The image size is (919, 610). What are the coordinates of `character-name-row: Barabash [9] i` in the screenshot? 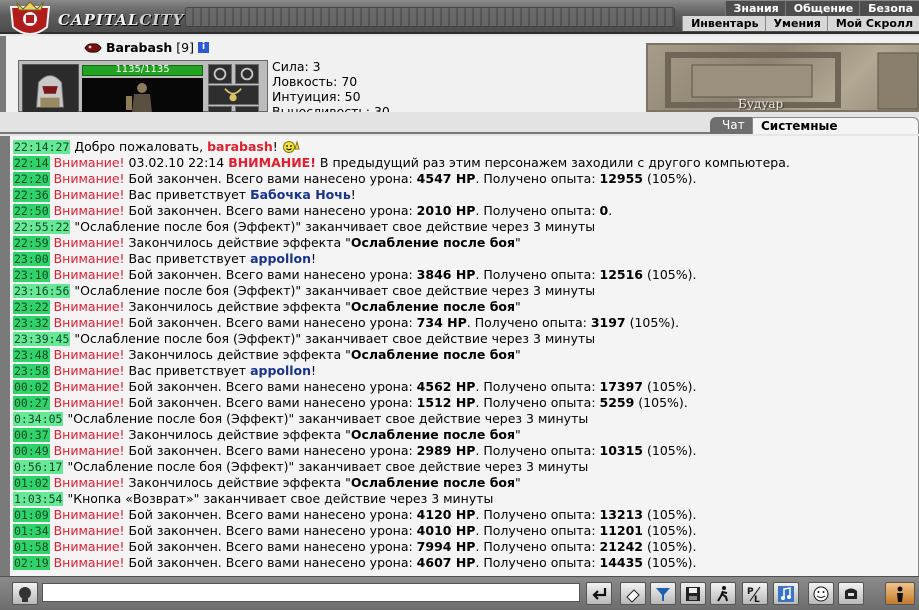 It's located at (147, 47).